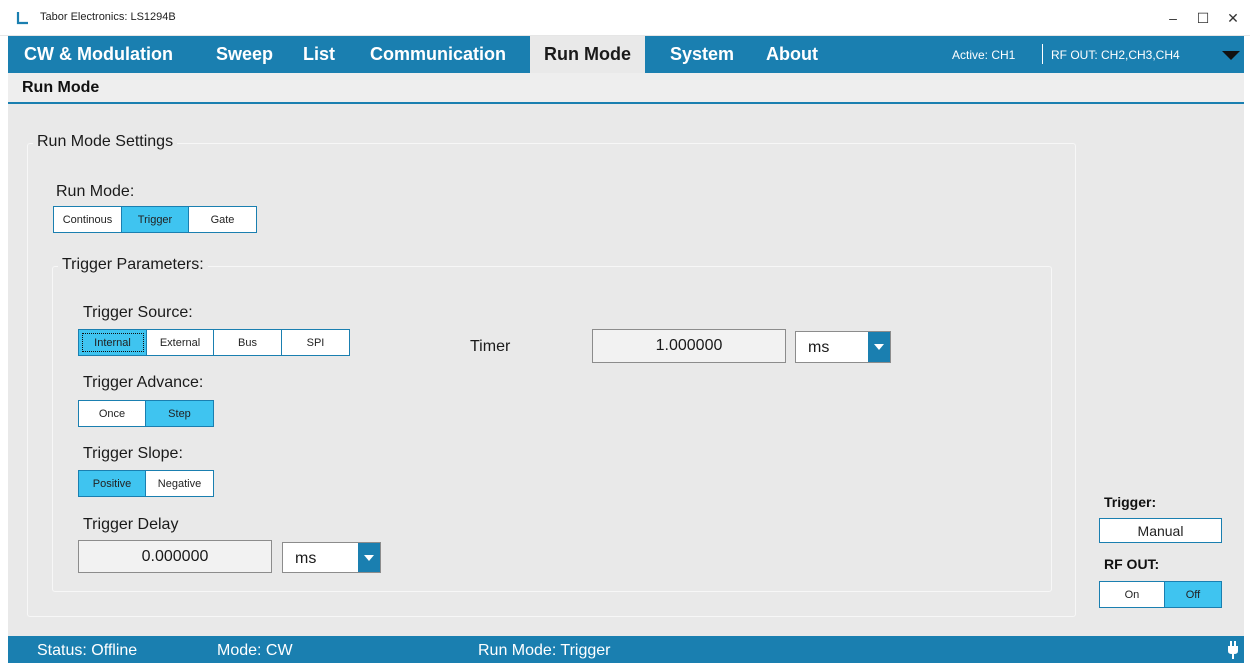  I want to click on trigger-side-label: Trigger:, so click(1130, 502).